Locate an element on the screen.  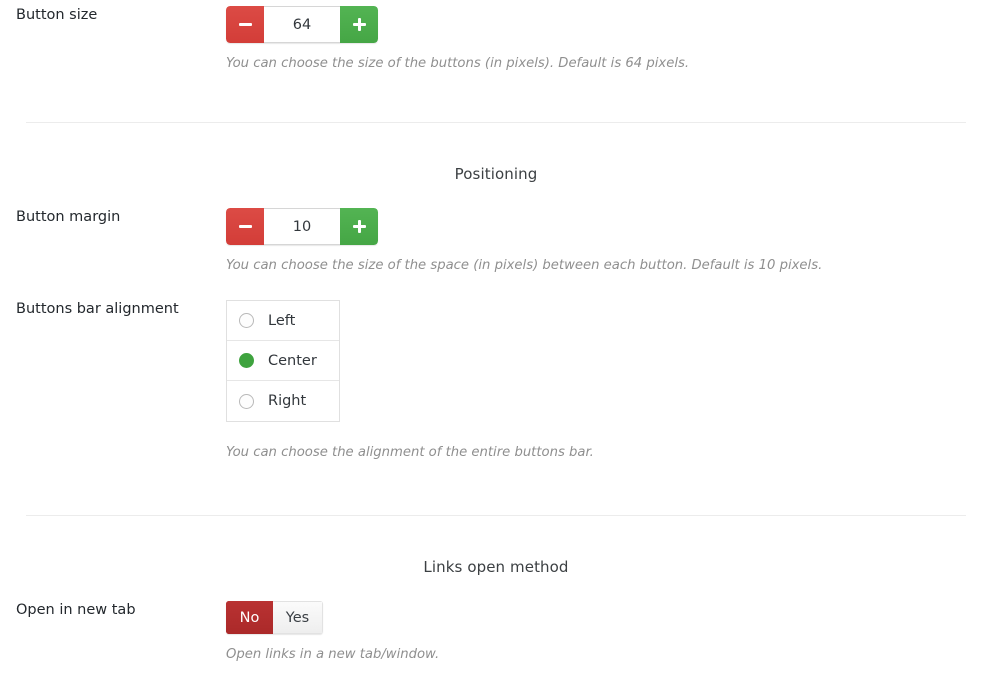
button-size-increment-button is located at coordinates (359, 24).